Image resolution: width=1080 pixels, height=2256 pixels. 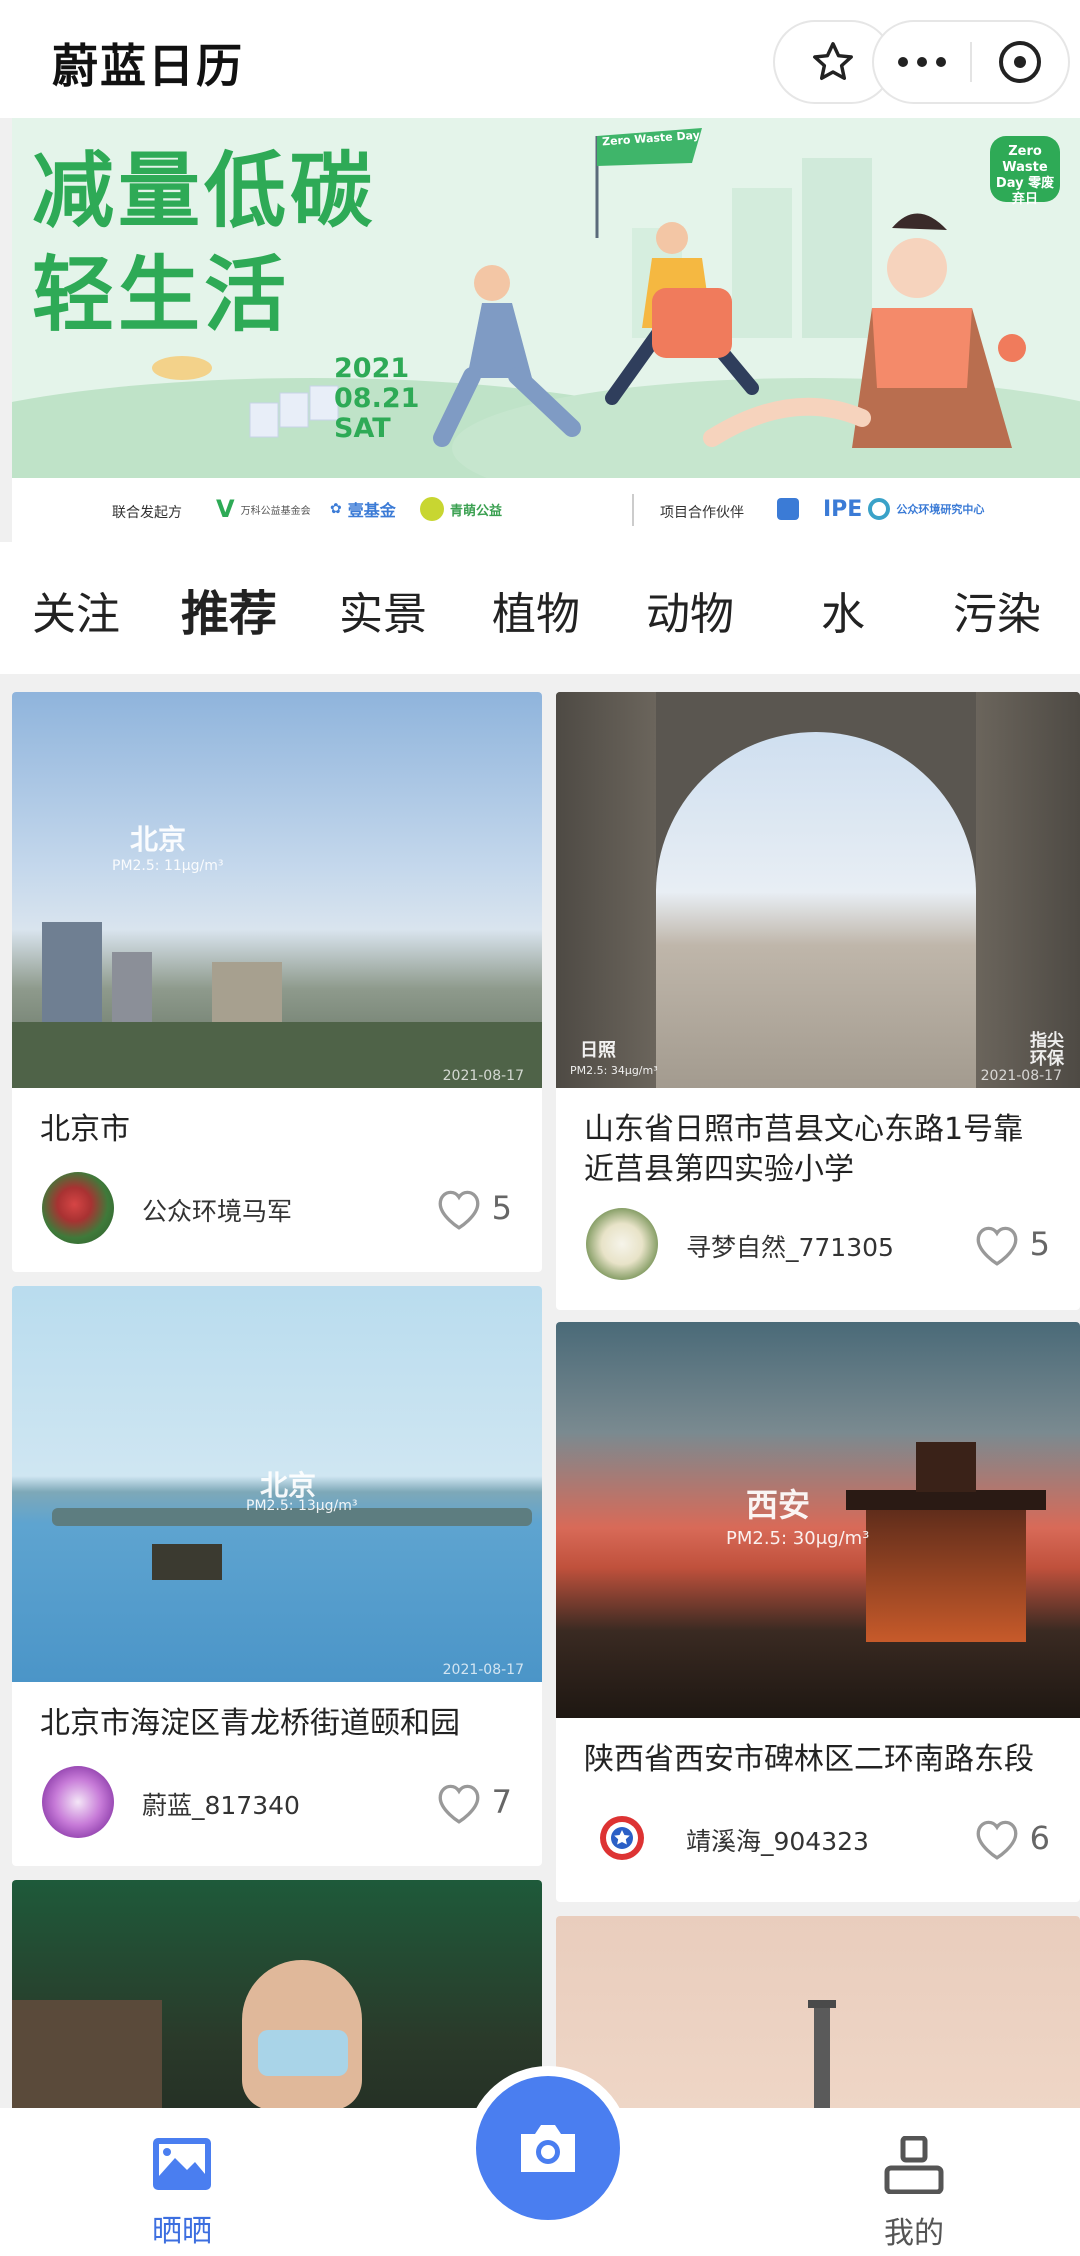 What do you see at coordinates (1047, 1050) in the screenshot?
I see `photo-watermark: 指尖环保` at bounding box center [1047, 1050].